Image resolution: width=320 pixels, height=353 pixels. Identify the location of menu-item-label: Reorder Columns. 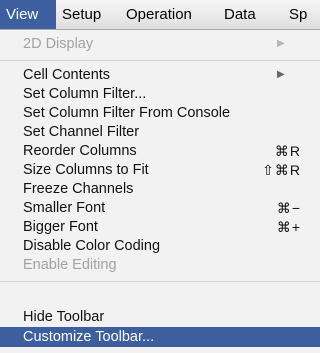
(80, 151).